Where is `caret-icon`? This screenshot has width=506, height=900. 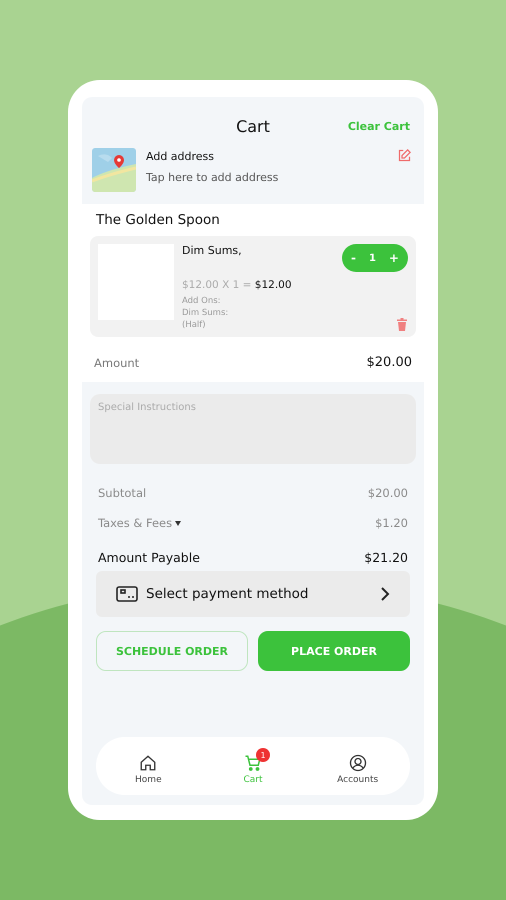
caret-icon is located at coordinates (178, 523).